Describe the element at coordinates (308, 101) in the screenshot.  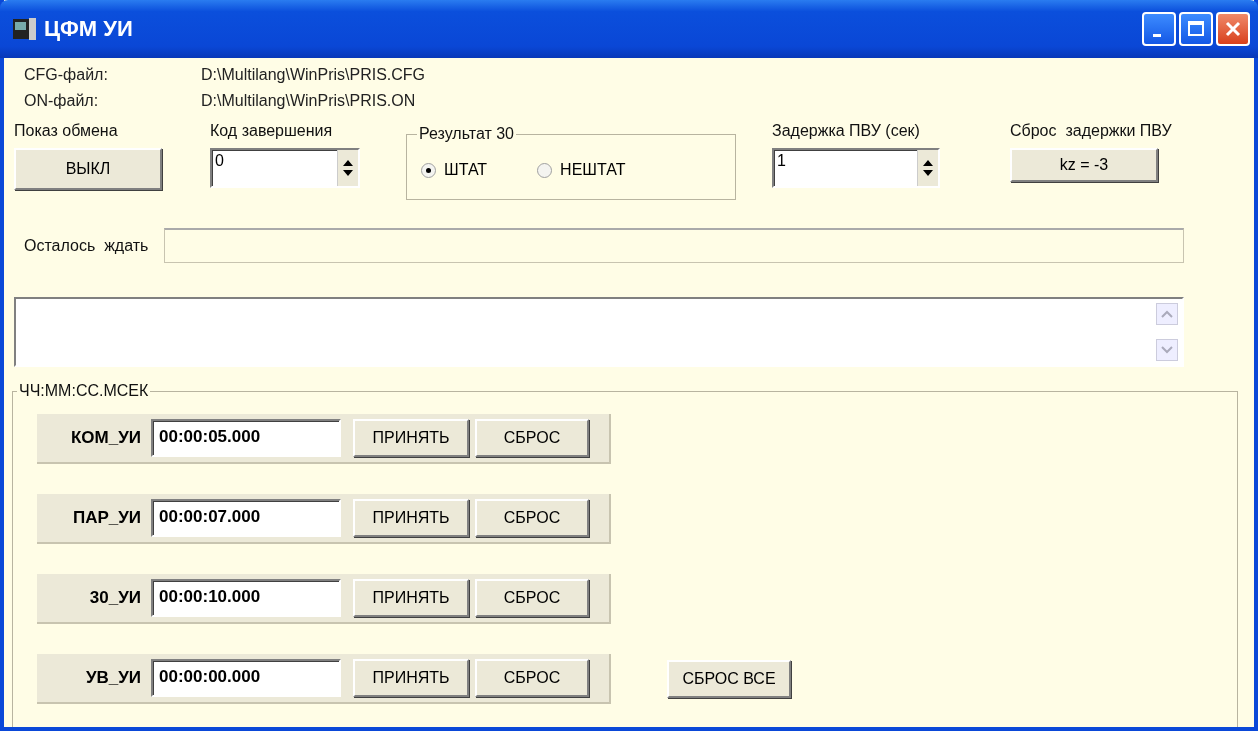
I see `file-path: D:\Multilang\WinPris\PRIS.ON` at that location.